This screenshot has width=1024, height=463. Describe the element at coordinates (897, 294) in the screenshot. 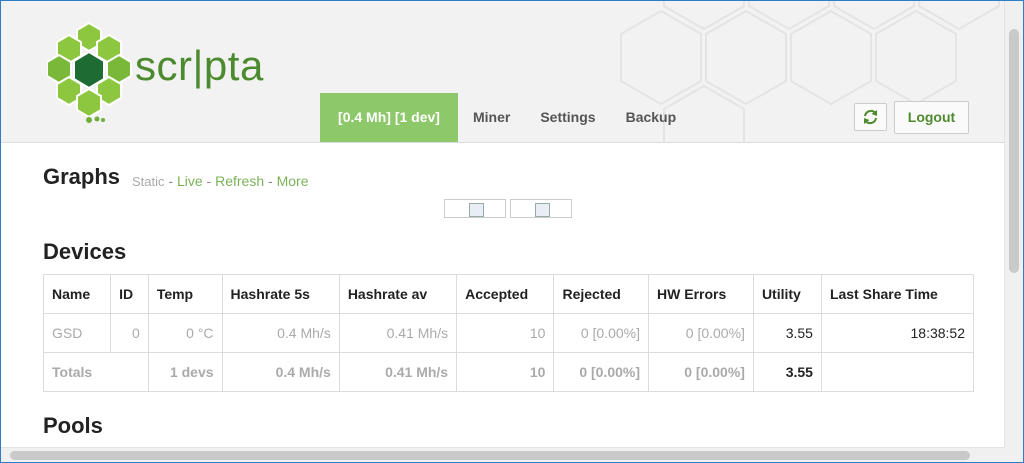

I see `column-header: Last Share Time` at that location.